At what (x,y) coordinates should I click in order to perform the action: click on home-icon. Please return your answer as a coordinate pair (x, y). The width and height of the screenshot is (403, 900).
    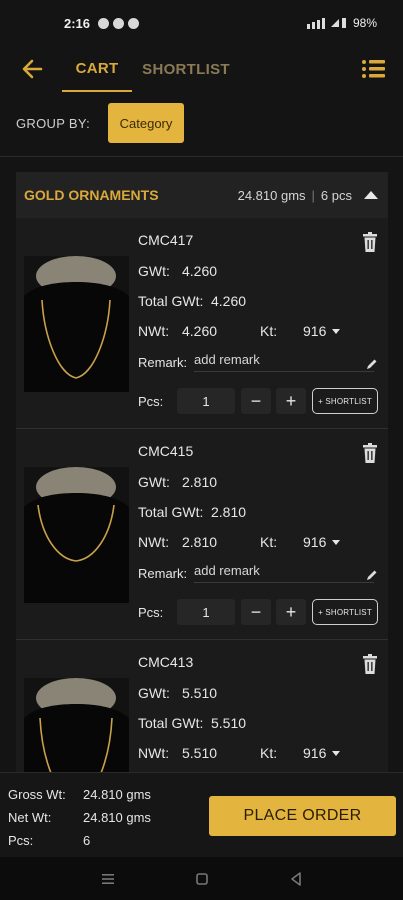
    Looking at the image, I should click on (202, 879).